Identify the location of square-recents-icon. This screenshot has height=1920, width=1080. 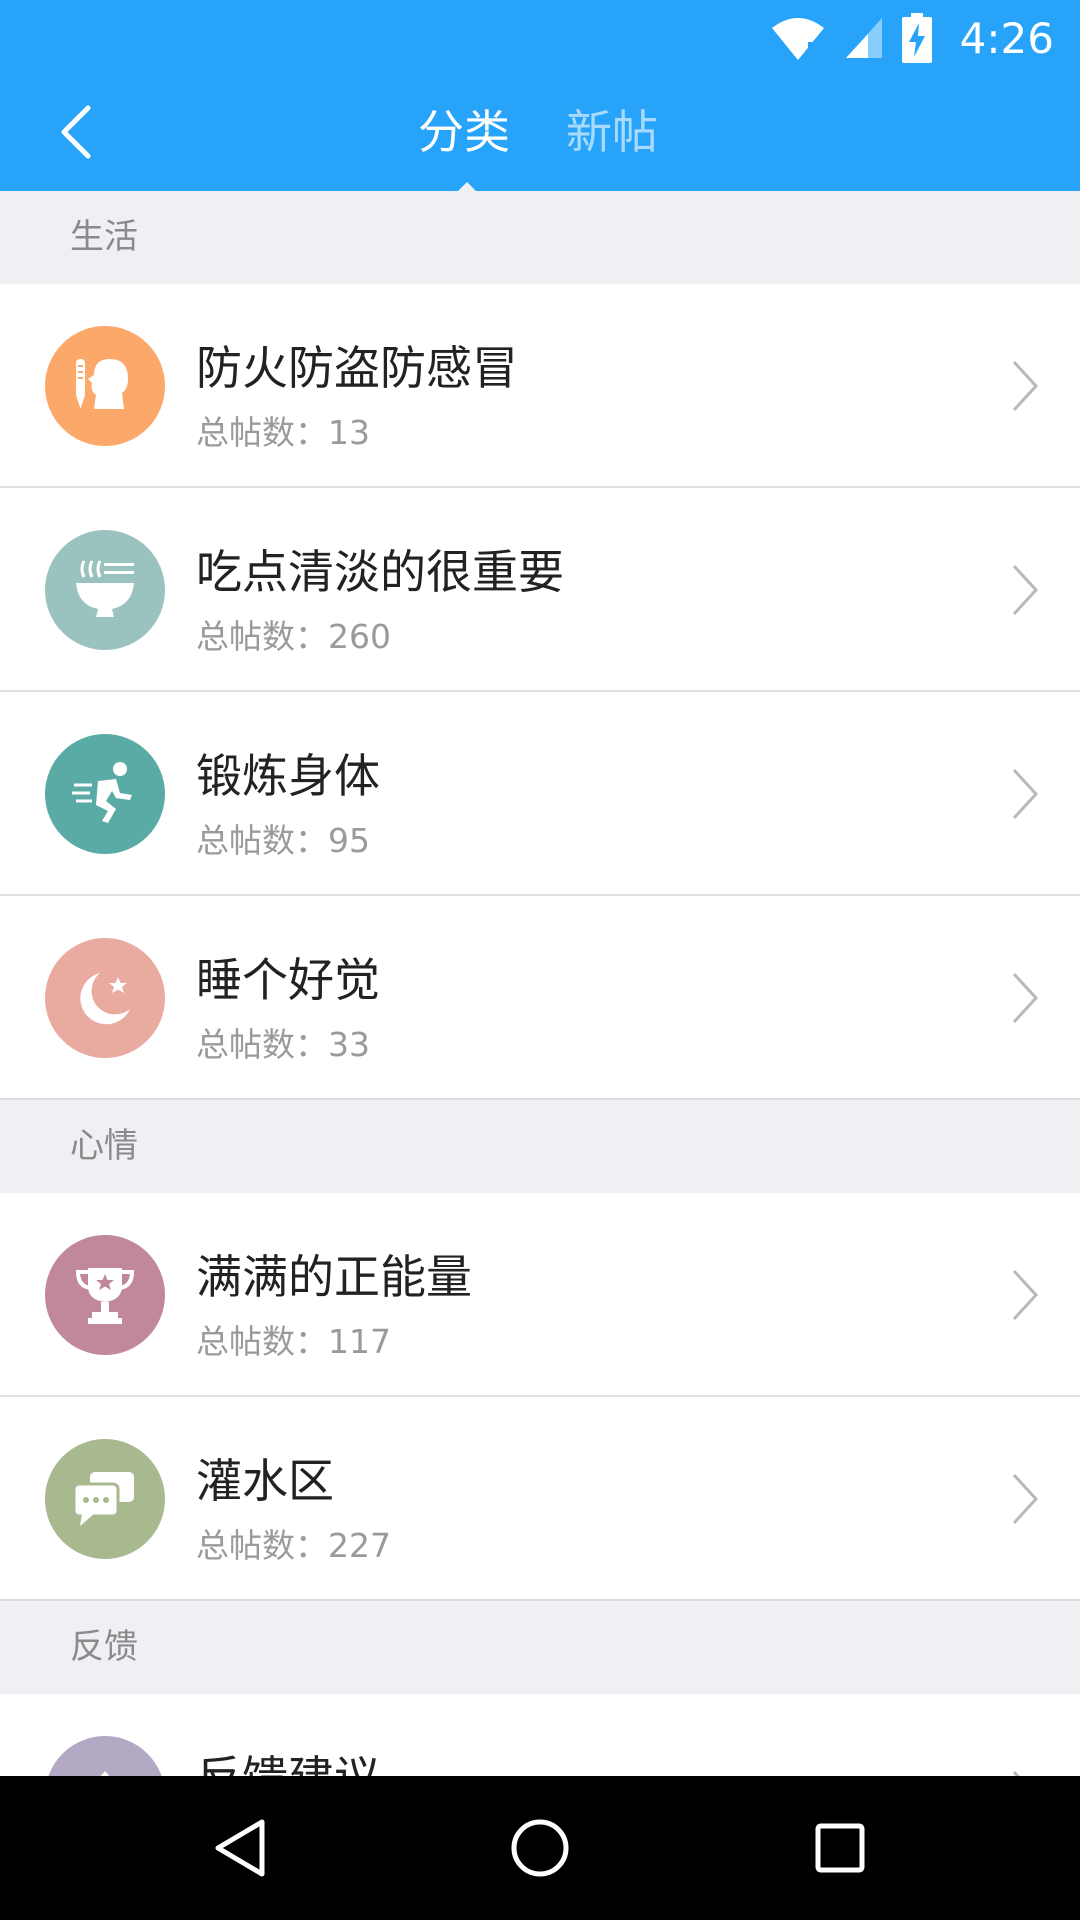
(840, 1848).